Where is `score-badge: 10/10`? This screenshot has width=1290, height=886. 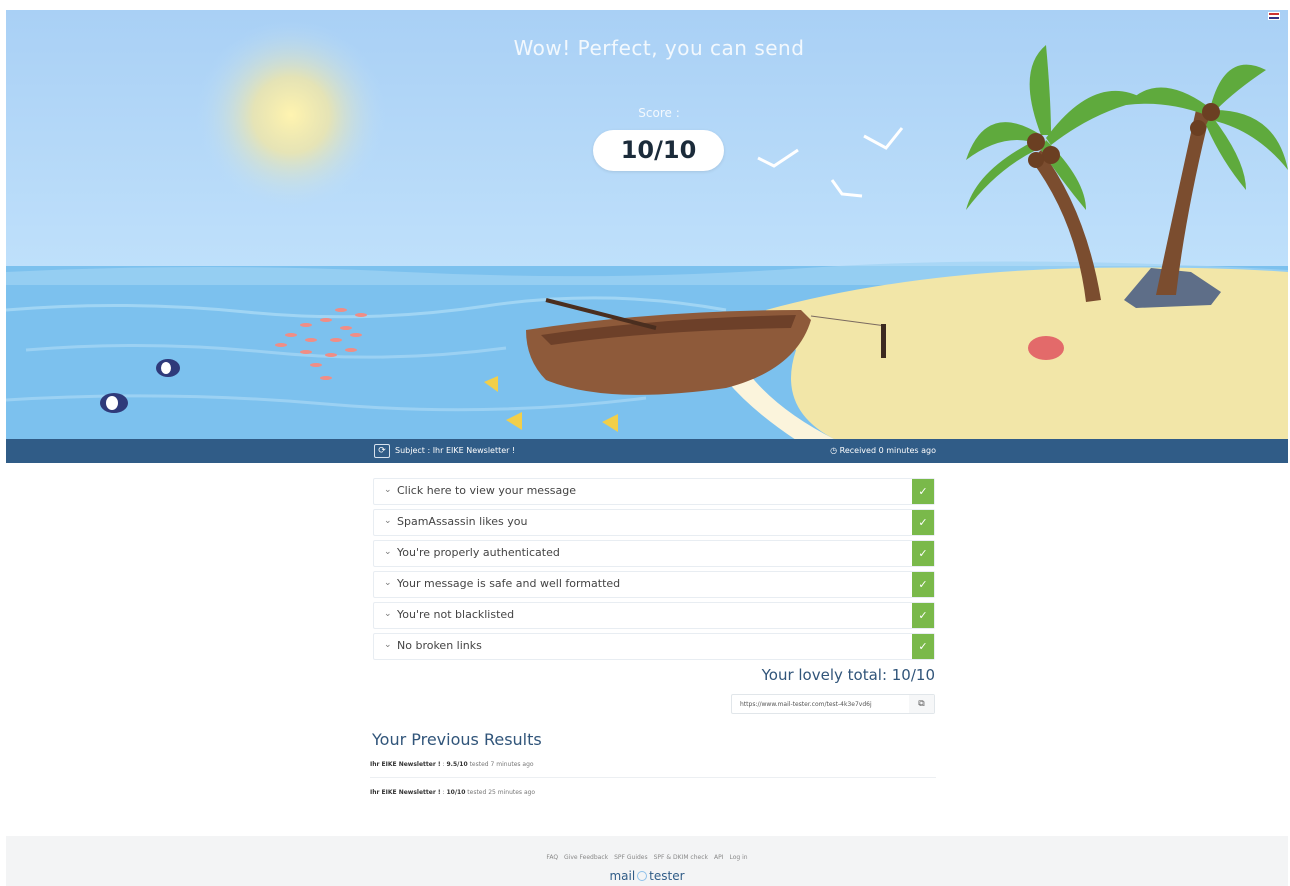
score-badge: 10/10 is located at coordinates (658, 150).